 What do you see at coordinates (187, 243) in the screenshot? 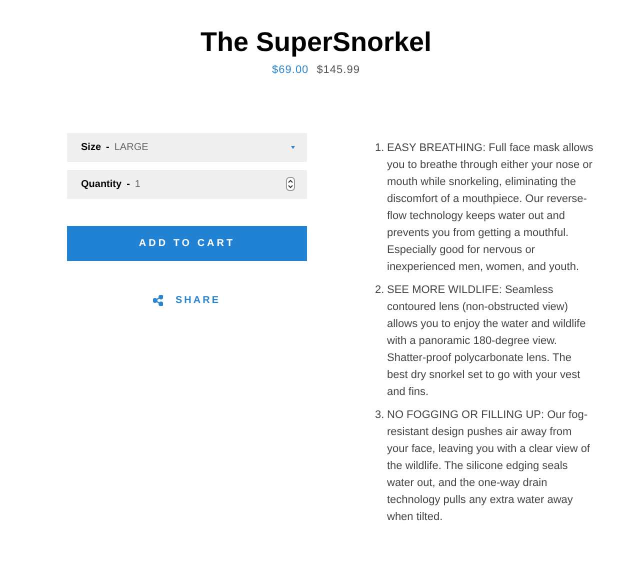
I see `add-to-cart-button: ADD TO CART` at bounding box center [187, 243].